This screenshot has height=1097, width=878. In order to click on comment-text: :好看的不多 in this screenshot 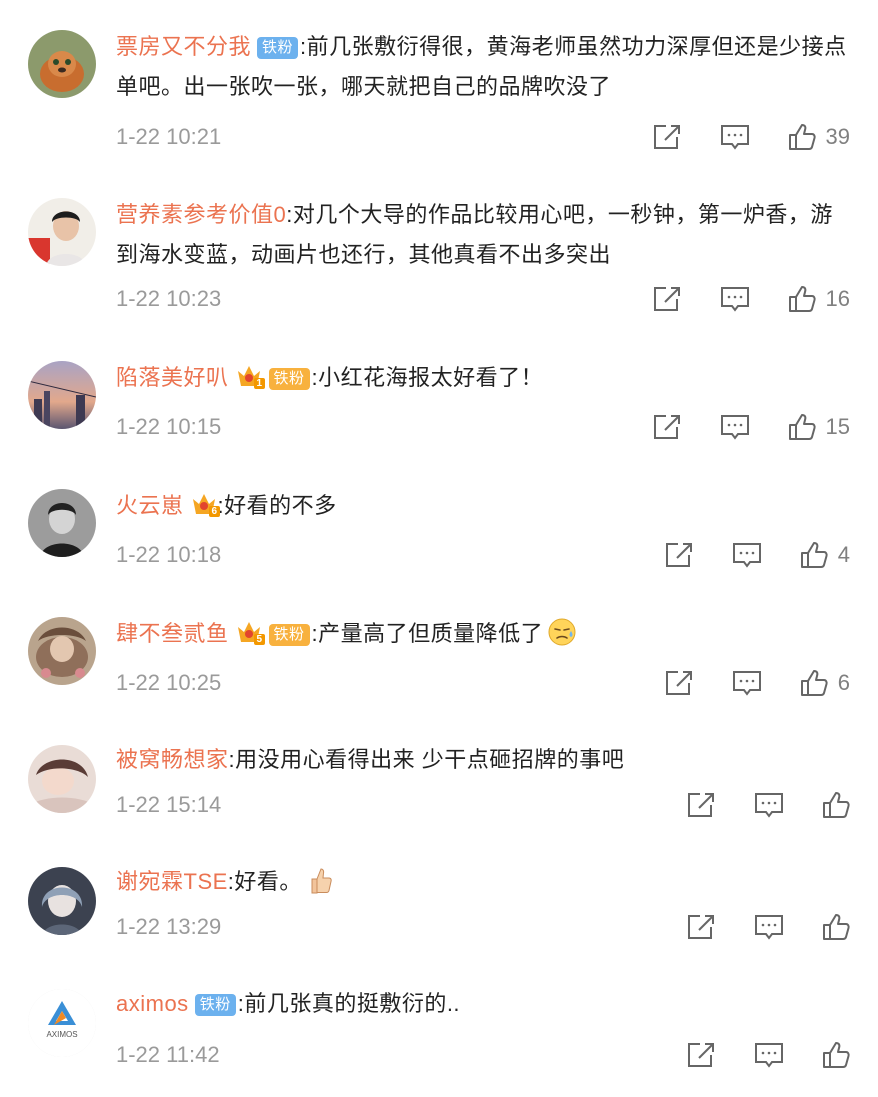, I will do `click(277, 505)`.